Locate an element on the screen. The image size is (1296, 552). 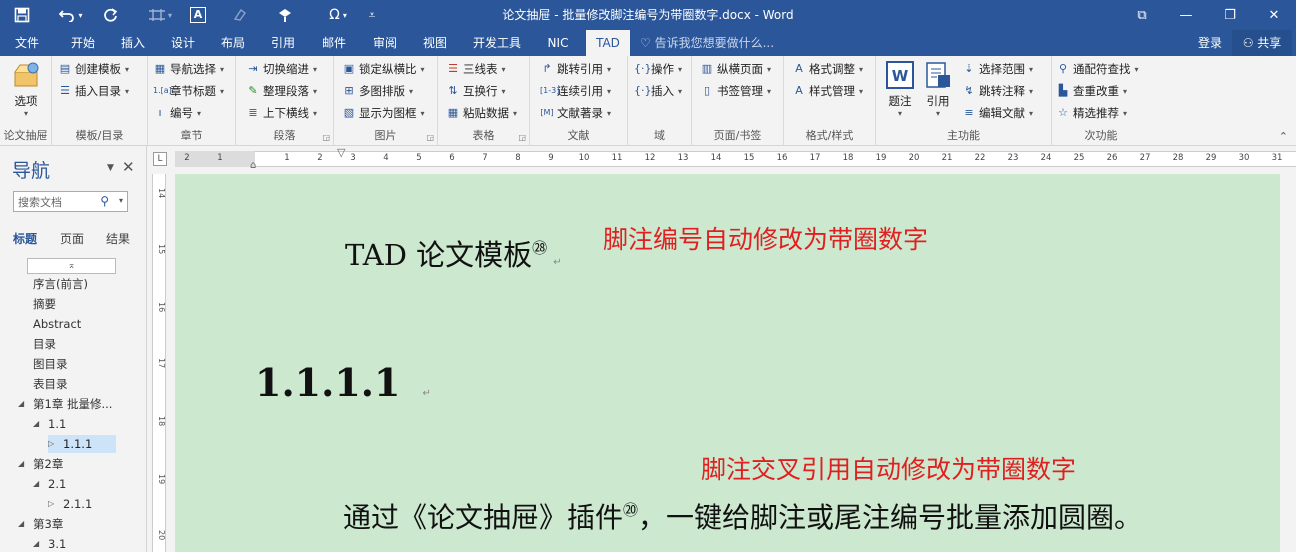
nav-item-2-1-1: ▷ 2.1.1 is located at coordinates (70, 504).